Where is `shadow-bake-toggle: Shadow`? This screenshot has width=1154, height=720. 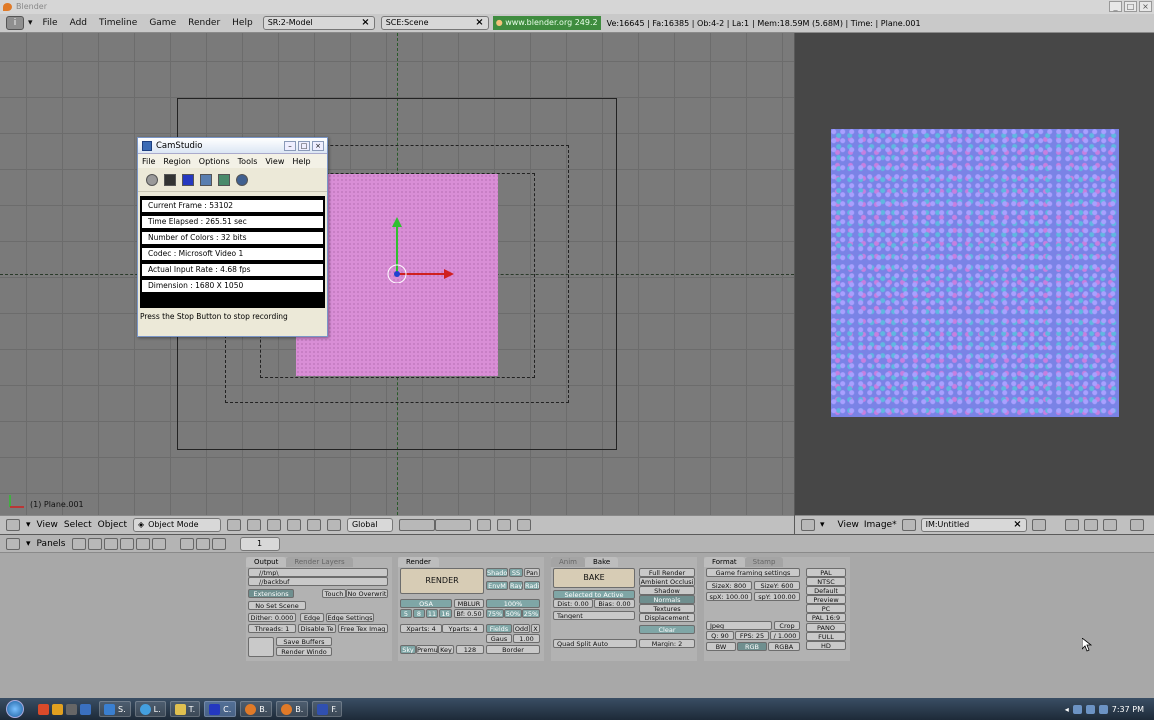
shadow-bake-toggle: Shadow is located at coordinates (667, 590).